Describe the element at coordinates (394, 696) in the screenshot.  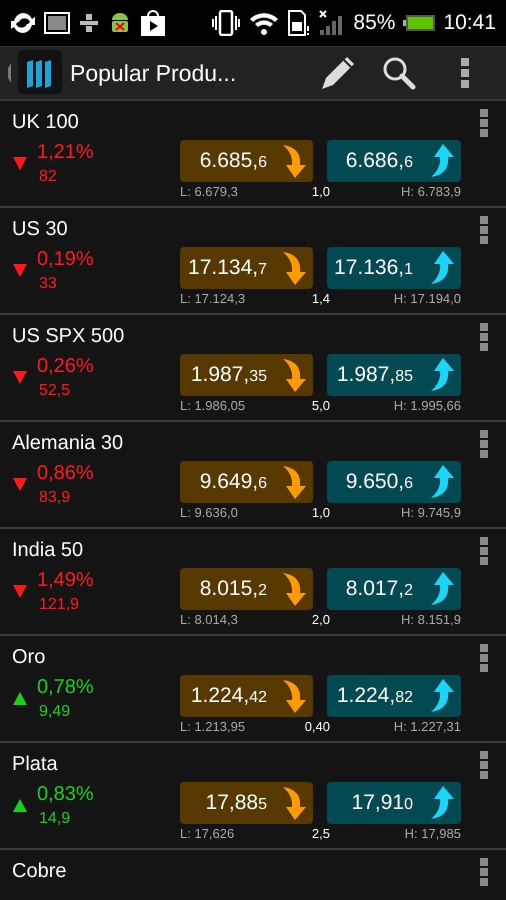
I see `buy-price-button: 1.224,82` at that location.